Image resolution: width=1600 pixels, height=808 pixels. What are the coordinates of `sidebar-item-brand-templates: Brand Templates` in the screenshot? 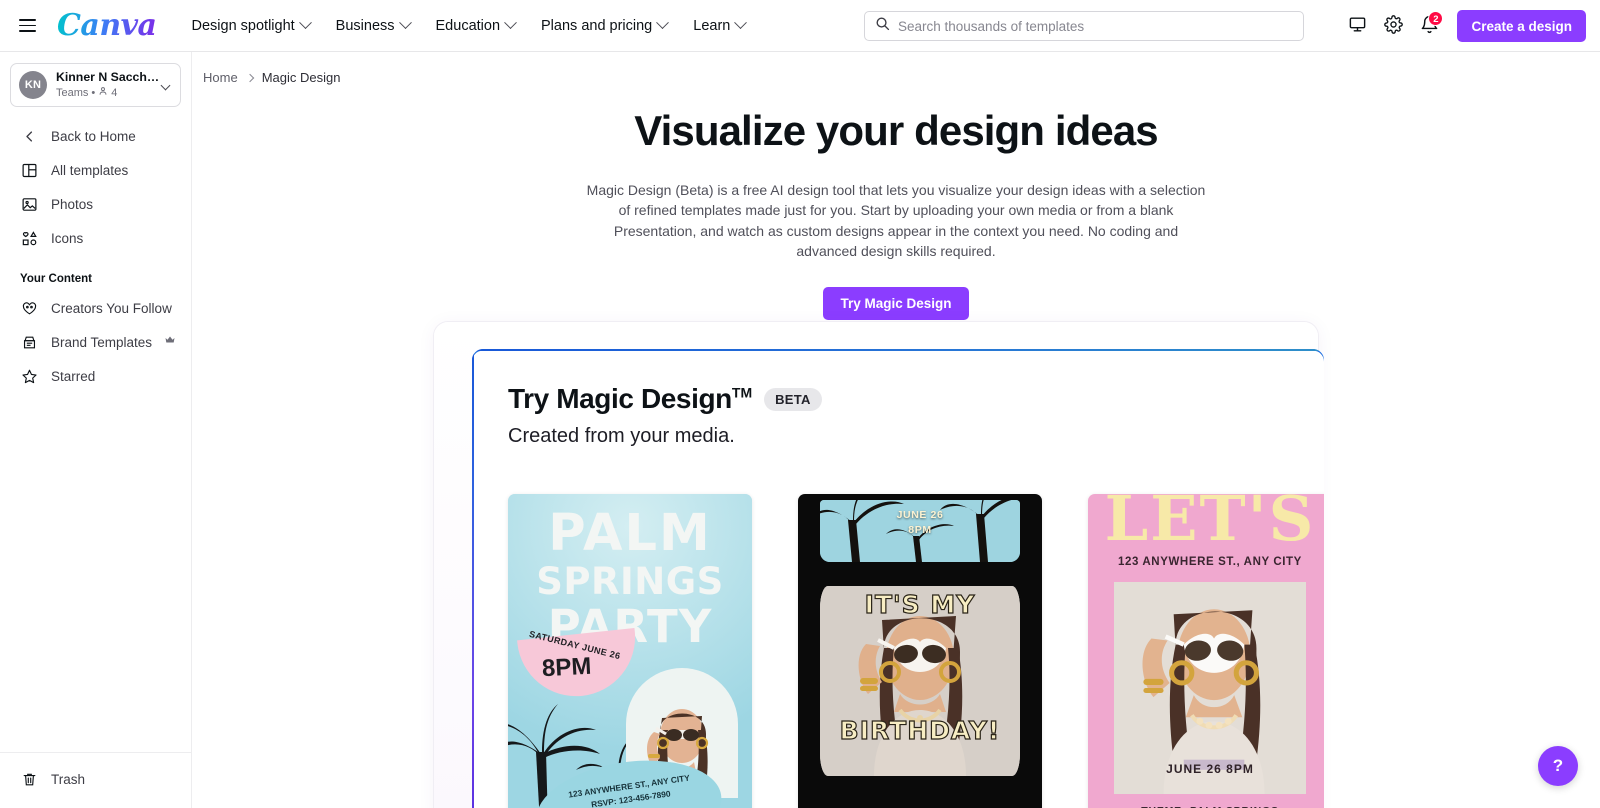 It's located at (95, 342).